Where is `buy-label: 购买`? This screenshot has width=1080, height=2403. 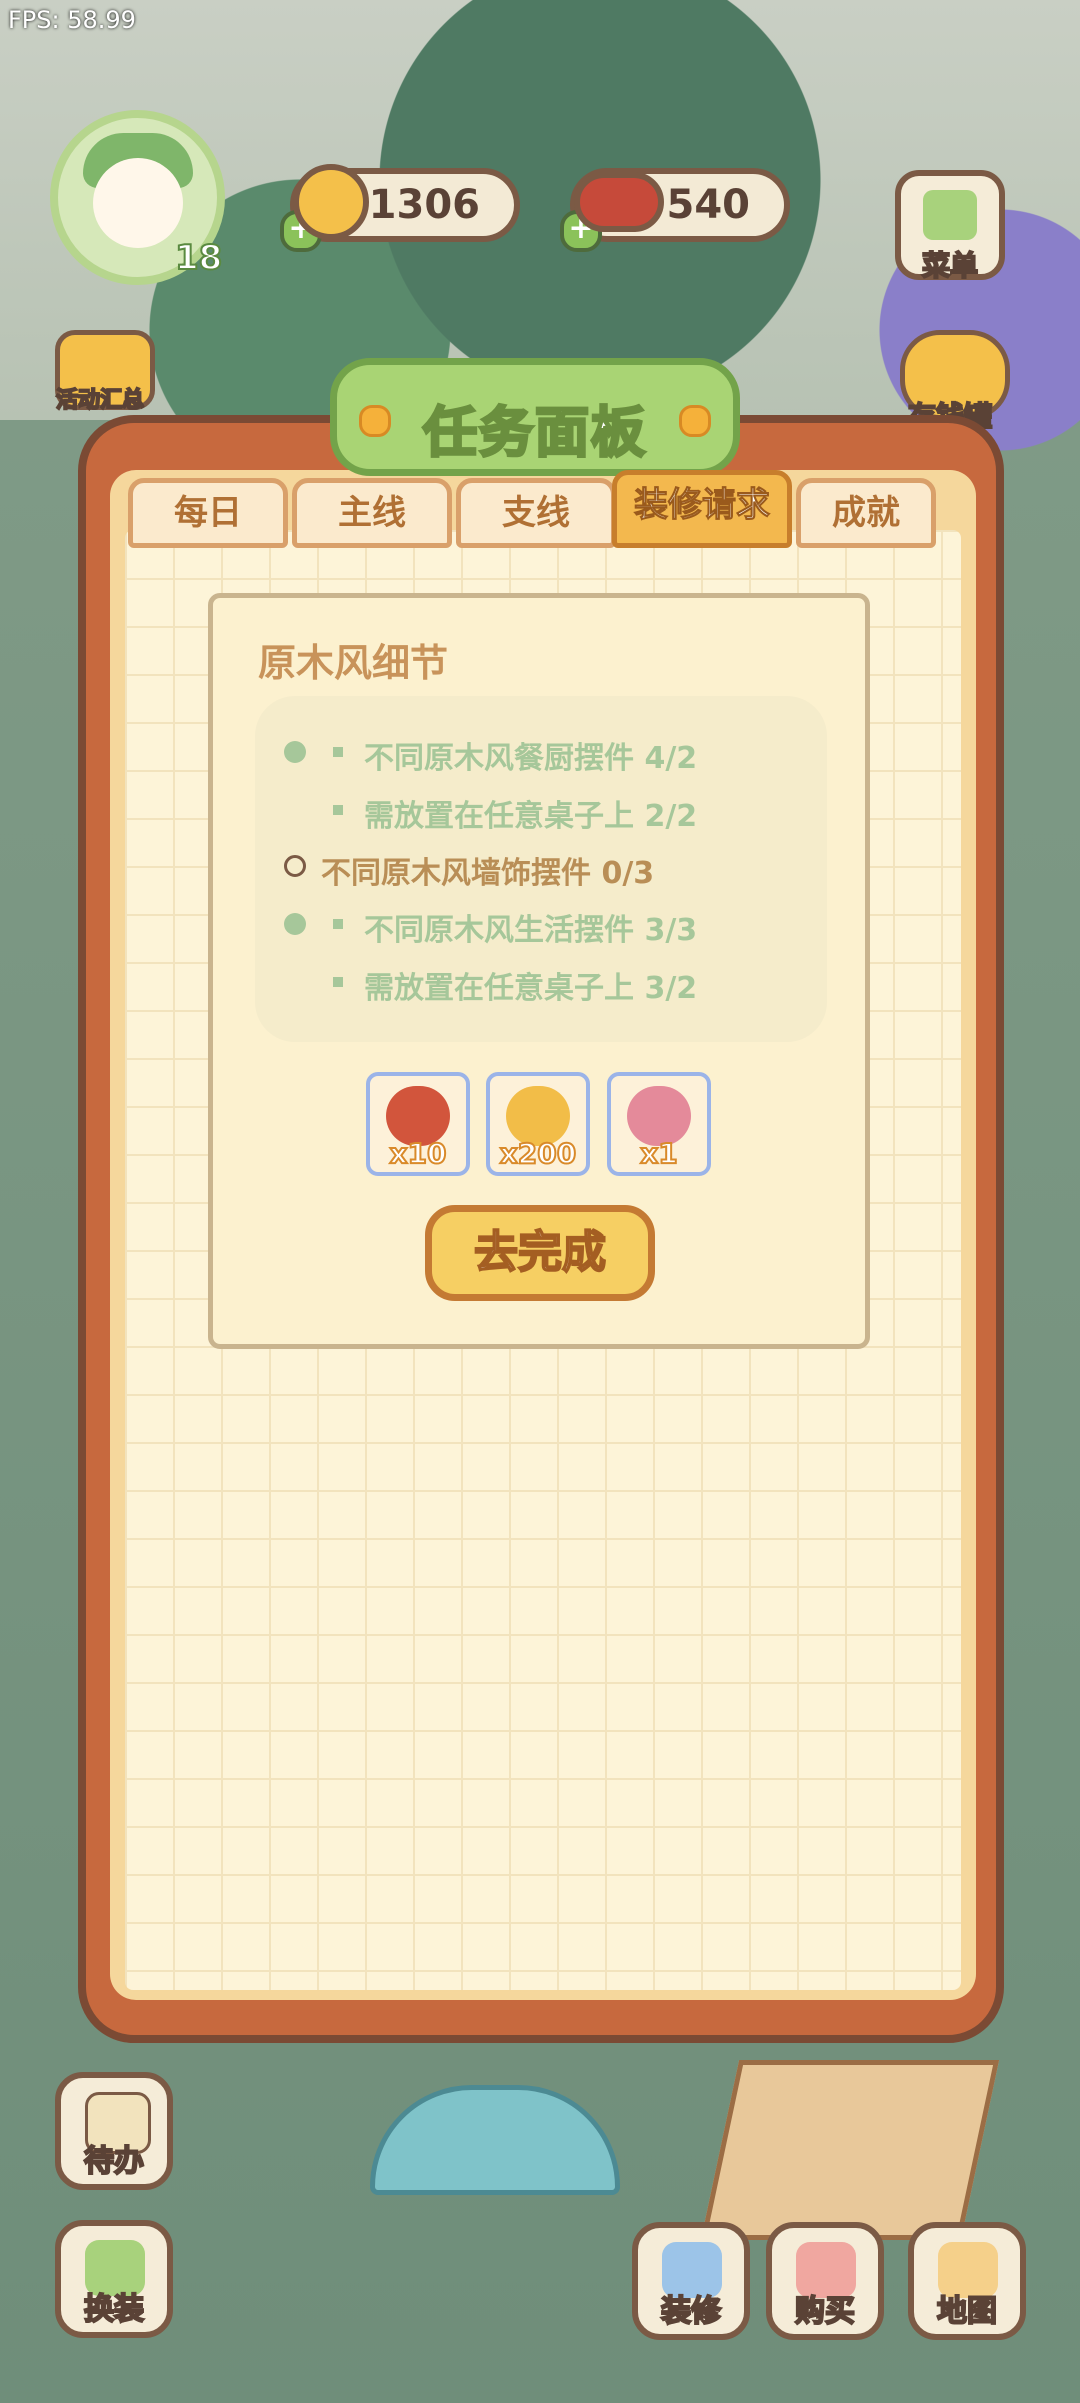
buy-label: 购买 is located at coordinates (825, 2311).